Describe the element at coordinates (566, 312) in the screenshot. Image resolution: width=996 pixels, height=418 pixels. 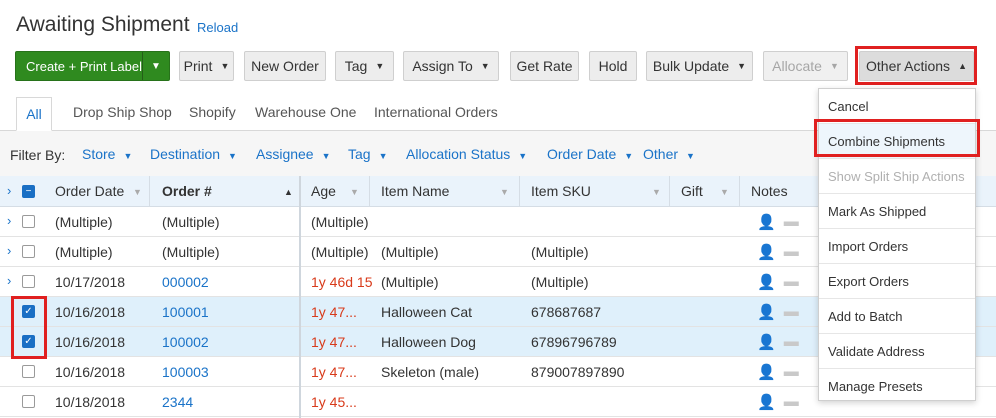
I see `item-sku-cell: 678687687` at that location.